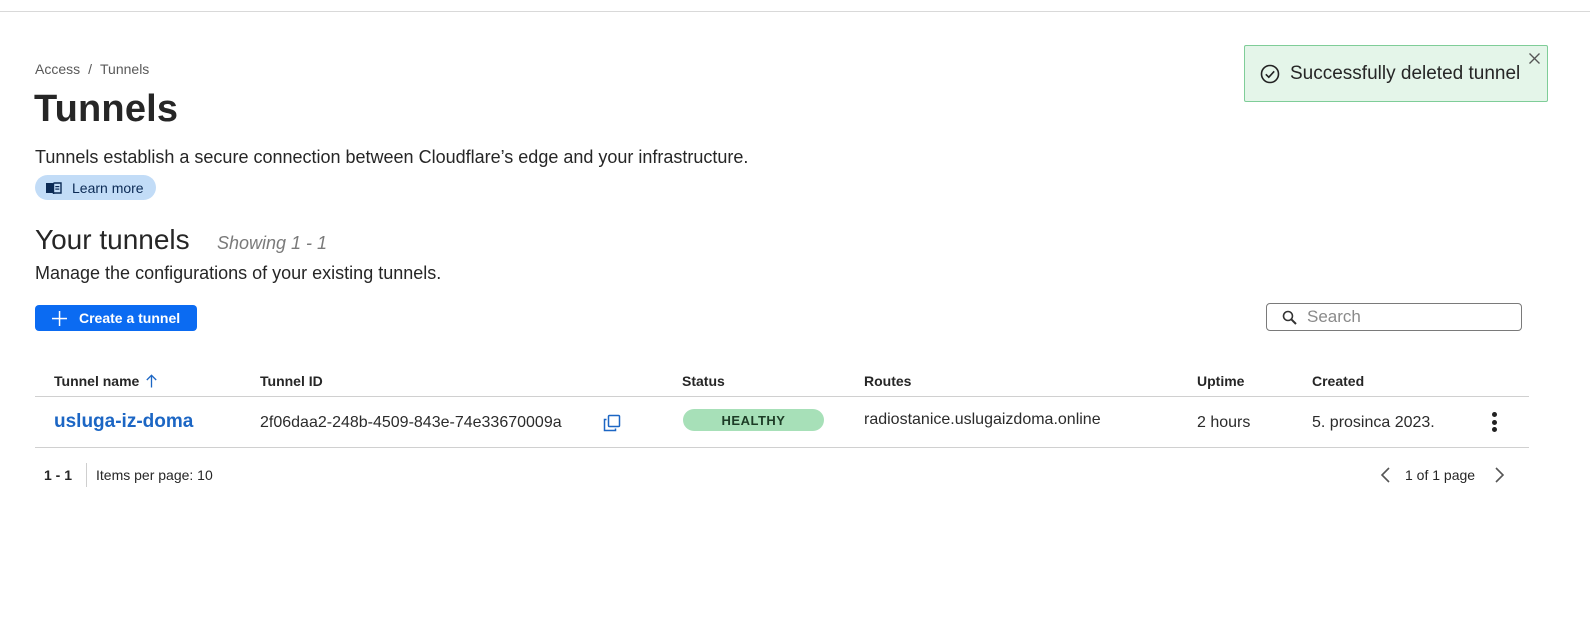 The height and width of the screenshot is (618, 1590). What do you see at coordinates (1373, 422) in the screenshot?
I see `tunnel-created: 5. prosinca 2023.` at bounding box center [1373, 422].